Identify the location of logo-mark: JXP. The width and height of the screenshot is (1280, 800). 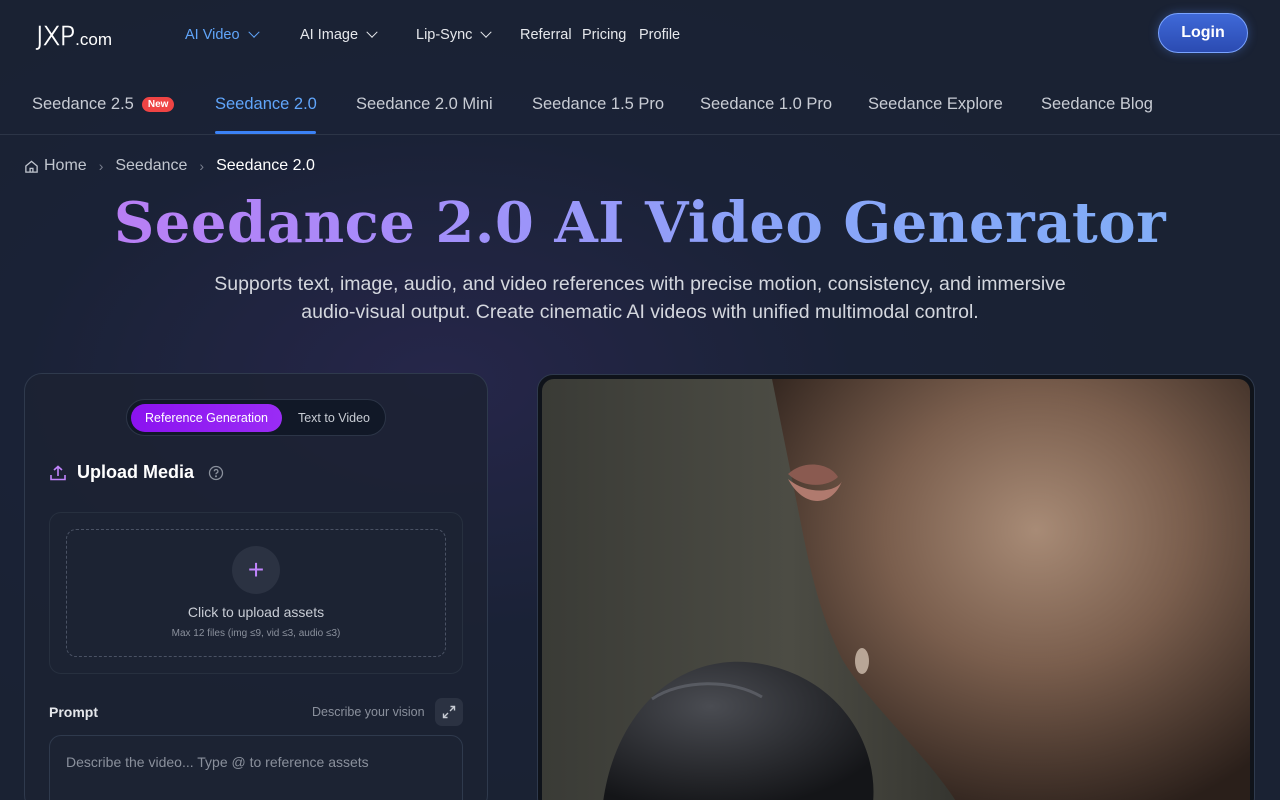
(56, 37).